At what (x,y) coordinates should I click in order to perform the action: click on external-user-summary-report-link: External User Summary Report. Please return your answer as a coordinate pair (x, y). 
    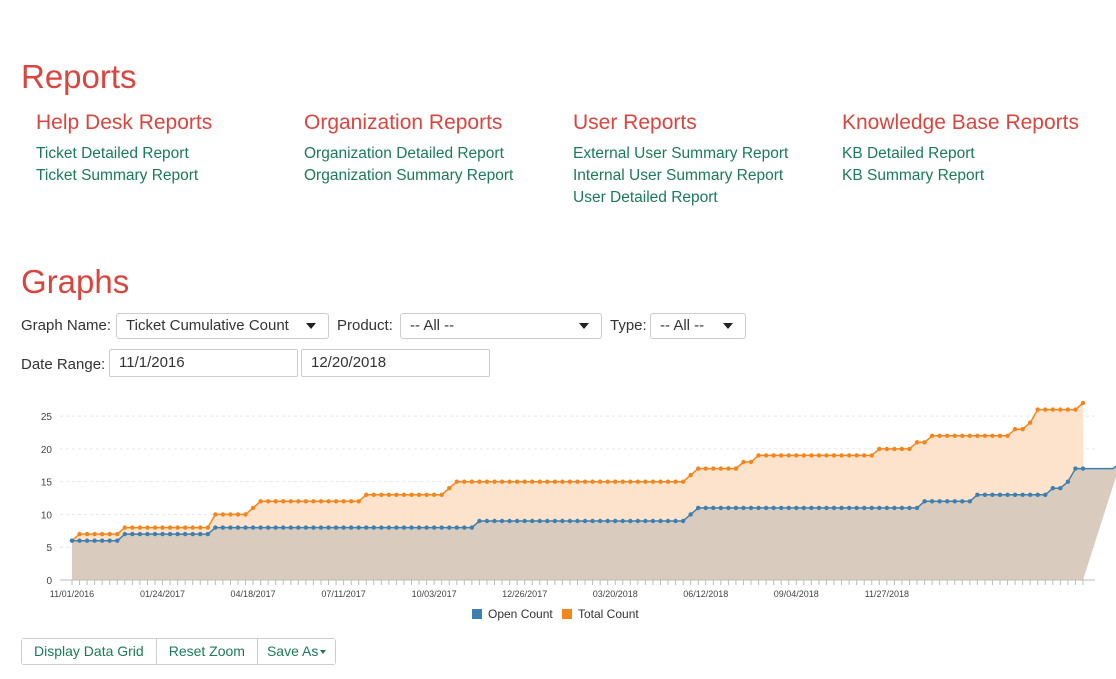
    Looking at the image, I should click on (680, 154).